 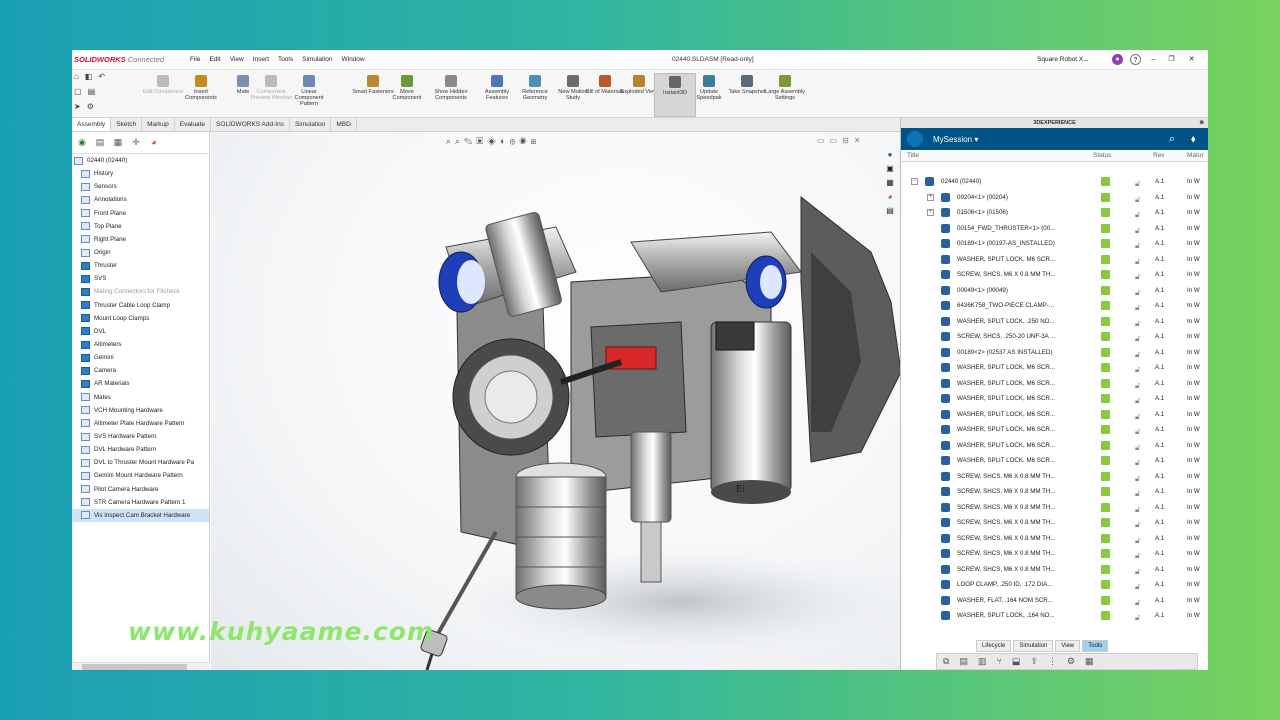 What do you see at coordinates (285, 59) in the screenshot?
I see `menu-tools: Tools` at bounding box center [285, 59].